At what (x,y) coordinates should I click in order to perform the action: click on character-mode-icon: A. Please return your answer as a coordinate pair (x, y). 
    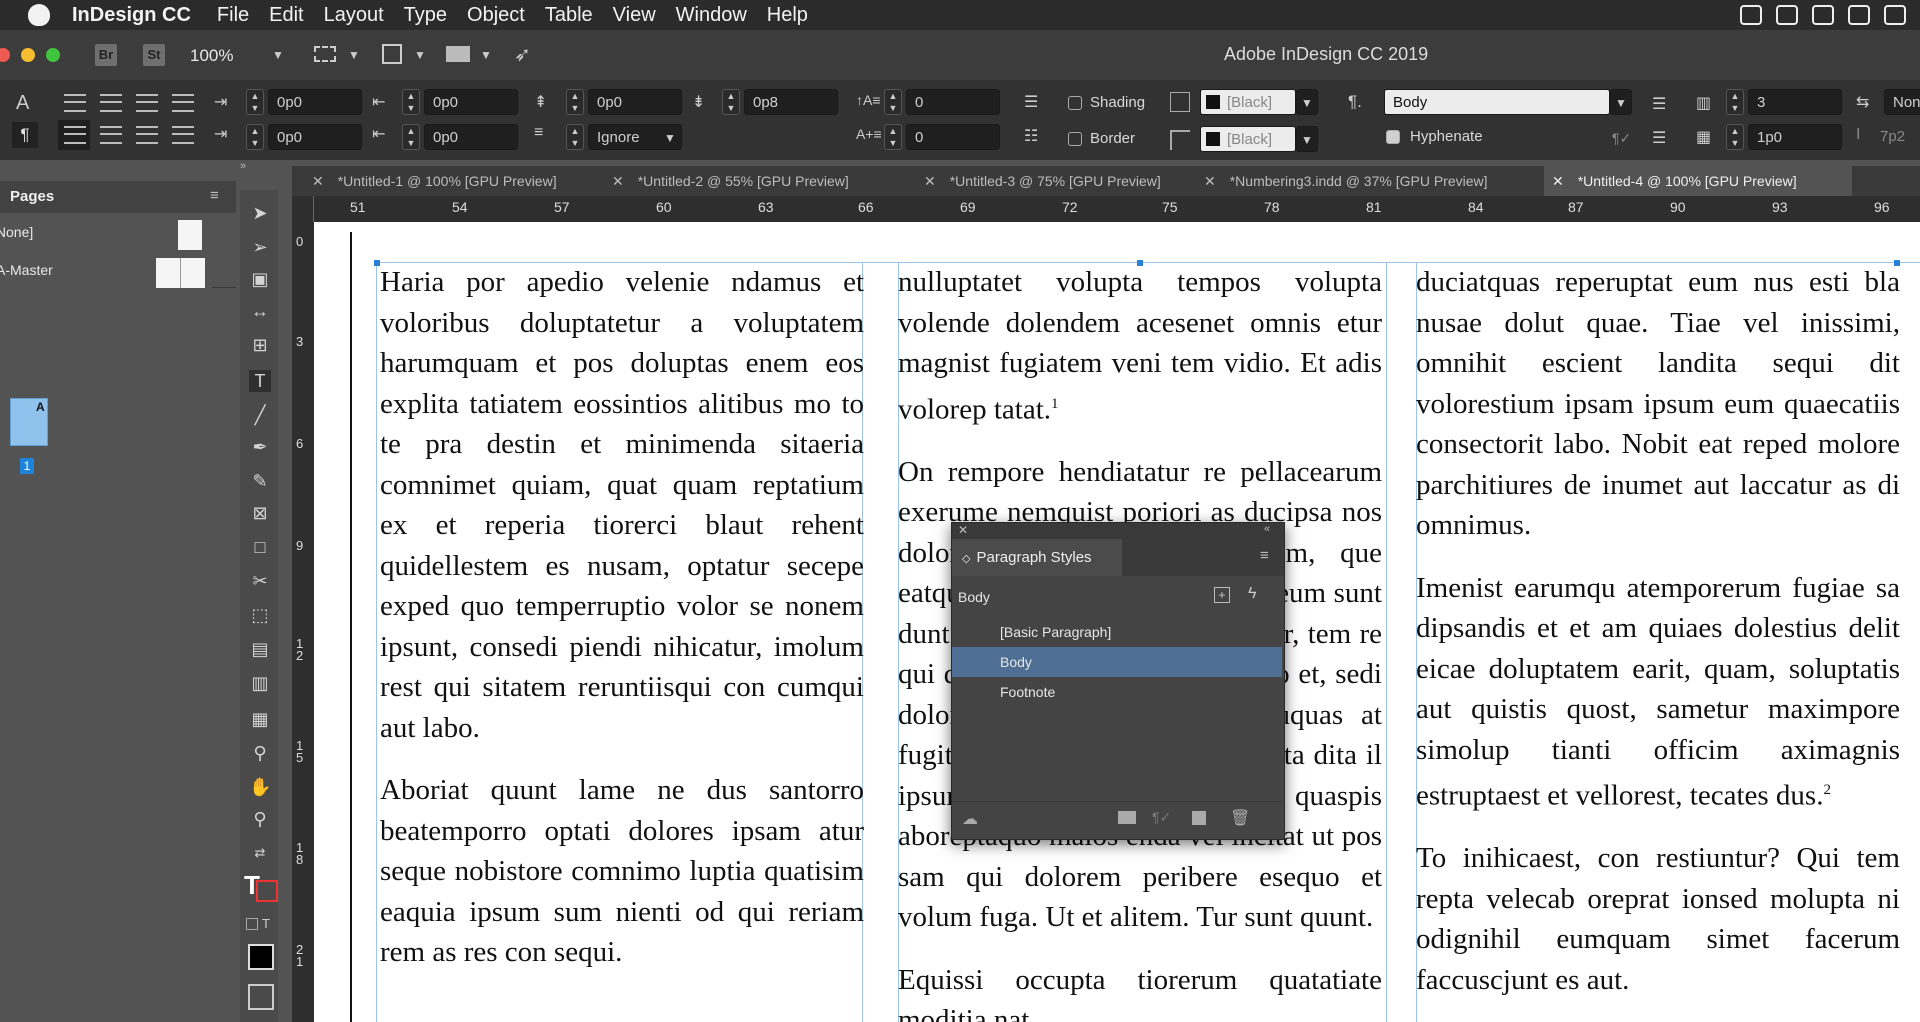
    Looking at the image, I should click on (22, 103).